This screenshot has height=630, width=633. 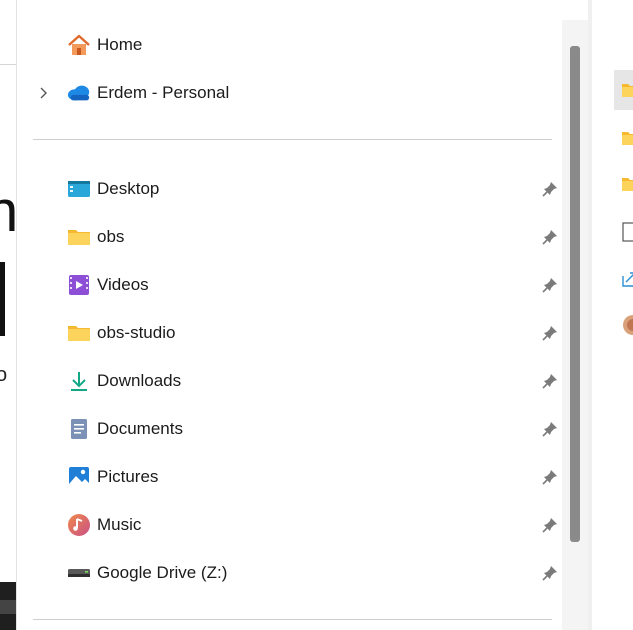 What do you see at coordinates (290, 189) in the screenshot?
I see `nav-item-desktop: Desktop` at bounding box center [290, 189].